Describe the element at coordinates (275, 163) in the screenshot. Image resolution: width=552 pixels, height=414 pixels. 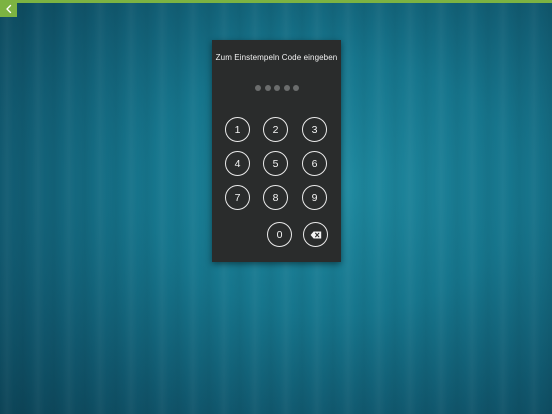
I see `key-5: 5` at that location.